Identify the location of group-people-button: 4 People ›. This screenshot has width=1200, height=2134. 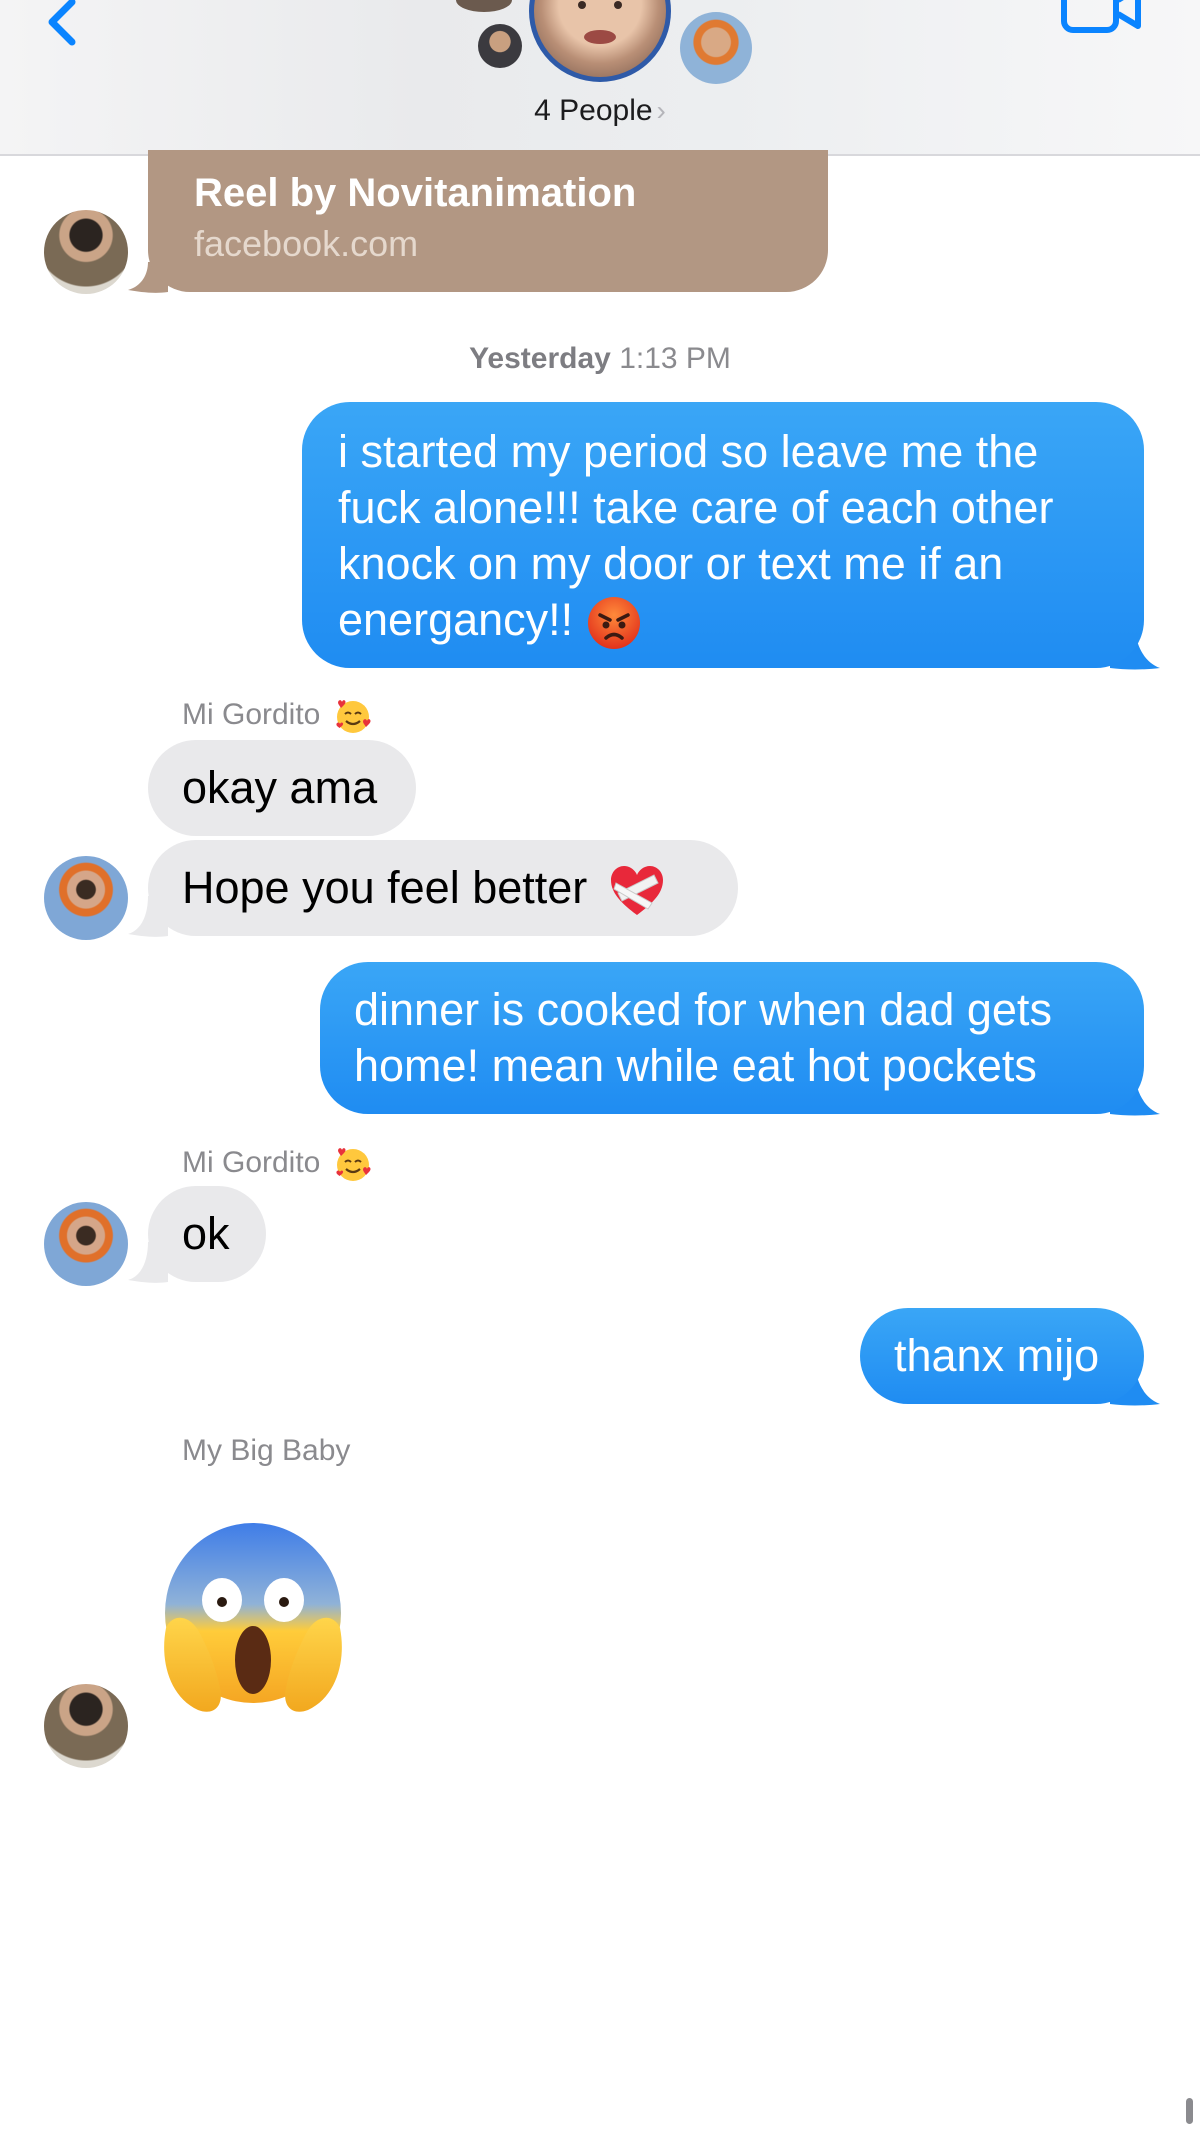
(600, 111).